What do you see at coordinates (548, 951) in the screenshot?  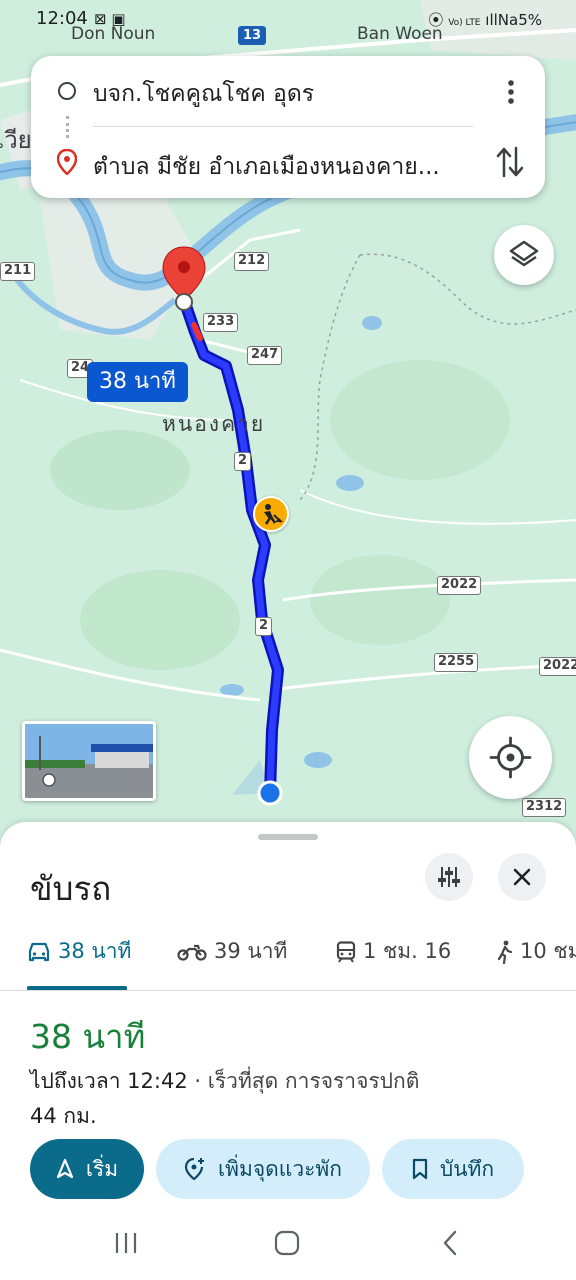 I see `tab-walk-label: 10 ชม` at bounding box center [548, 951].